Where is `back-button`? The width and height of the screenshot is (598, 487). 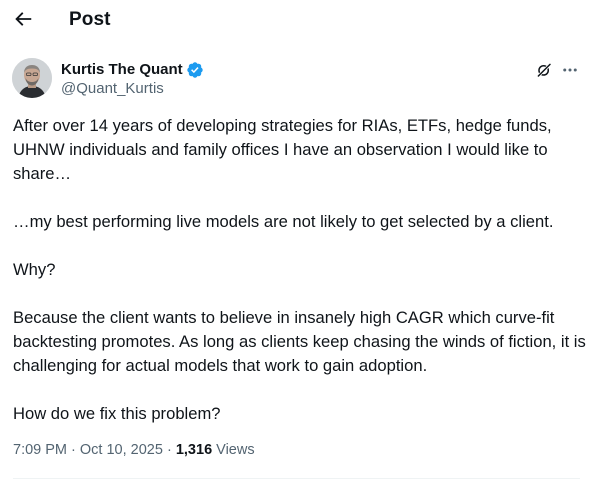
back-button is located at coordinates (23, 19).